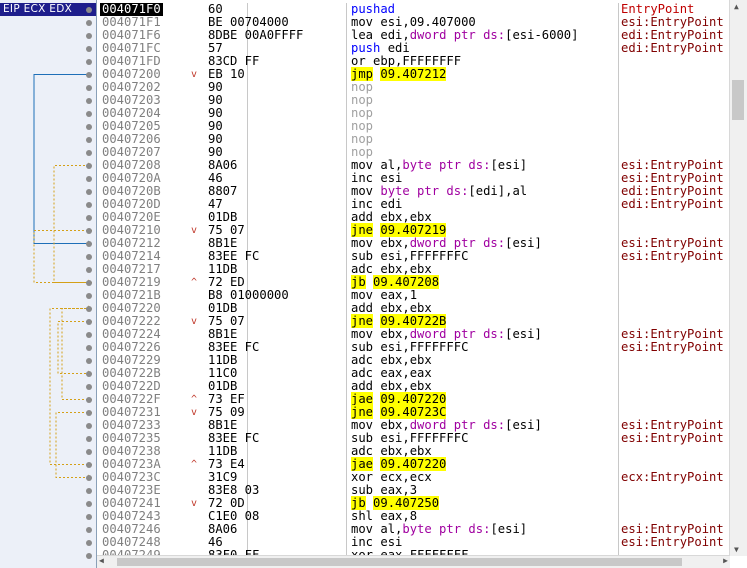 The image size is (747, 568). I want to click on triangle-up-icon: ▲, so click(736, 6).